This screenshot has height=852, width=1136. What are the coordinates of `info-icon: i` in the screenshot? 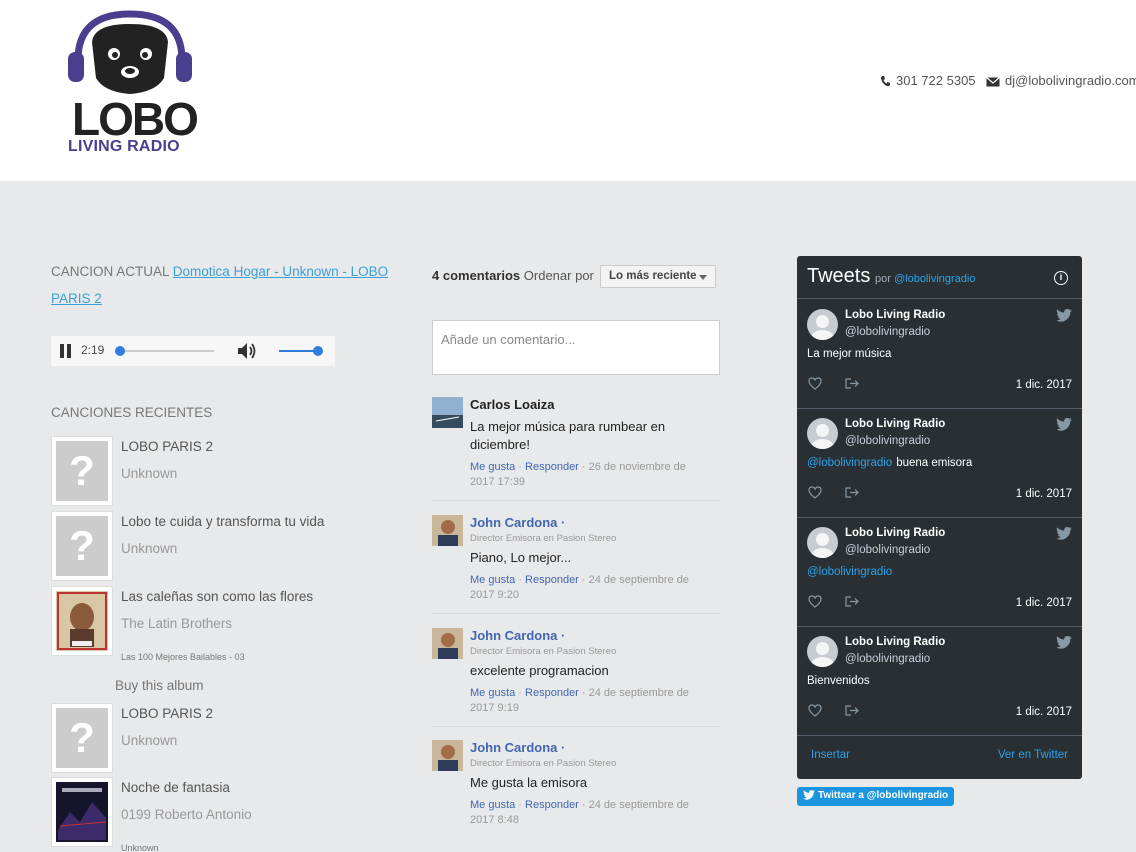 It's located at (1061, 278).